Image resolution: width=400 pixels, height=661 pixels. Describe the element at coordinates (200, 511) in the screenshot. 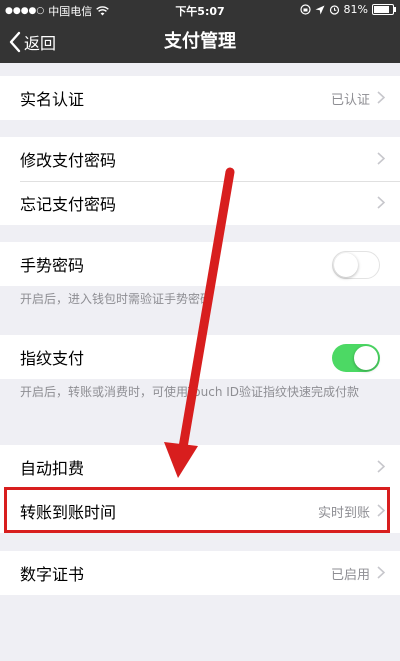

I see `row-transfer-time: 转账到账时间 实时到账` at that location.